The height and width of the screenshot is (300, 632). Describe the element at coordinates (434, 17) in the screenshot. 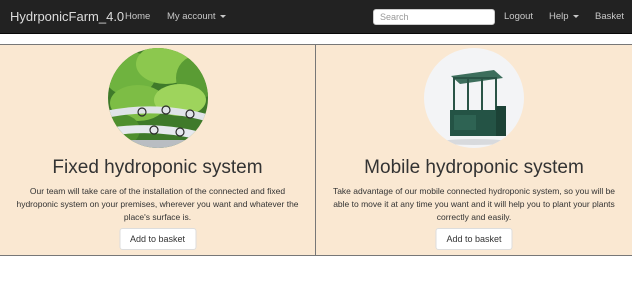

I see `search-input` at that location.